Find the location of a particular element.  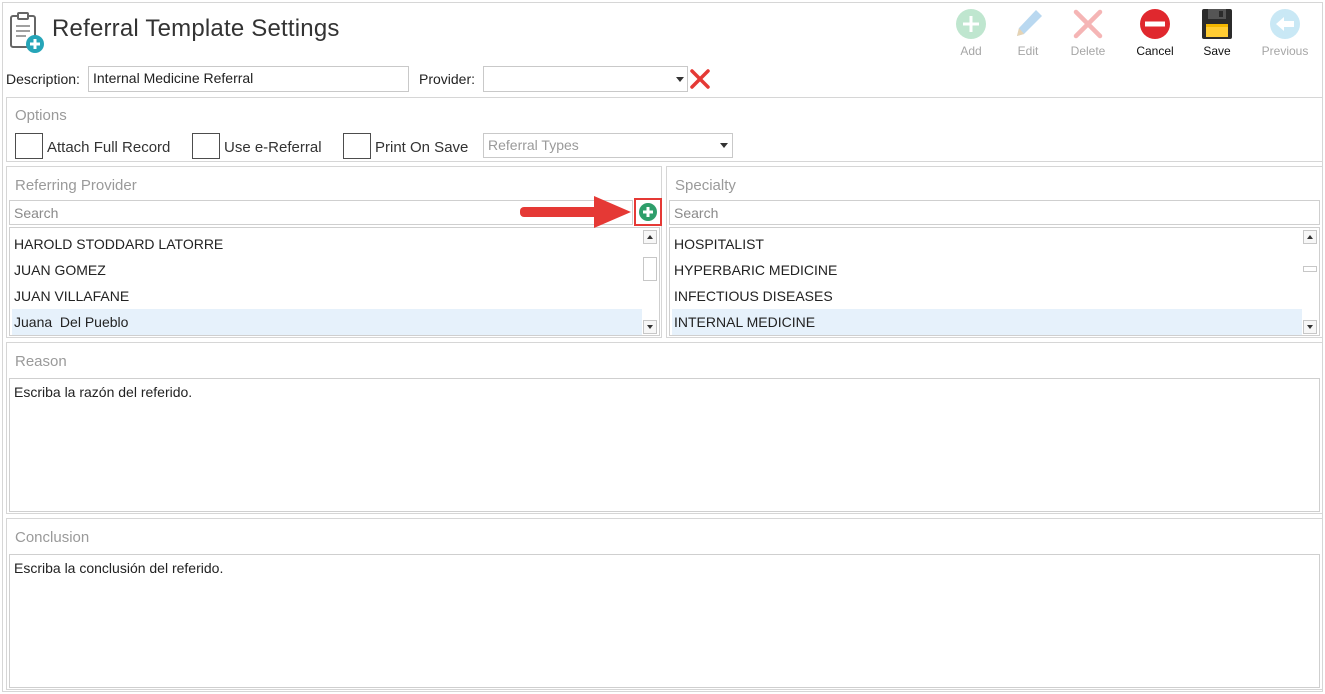

use-ereferral-checkbox is located at coordinates (206, 146).